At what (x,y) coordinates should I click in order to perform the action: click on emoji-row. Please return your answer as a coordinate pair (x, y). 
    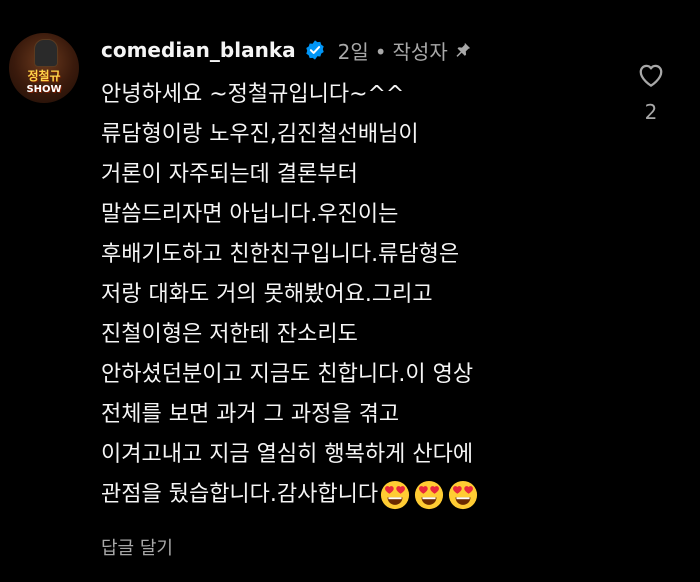
    Looking at the image, I should click on (429, 495).